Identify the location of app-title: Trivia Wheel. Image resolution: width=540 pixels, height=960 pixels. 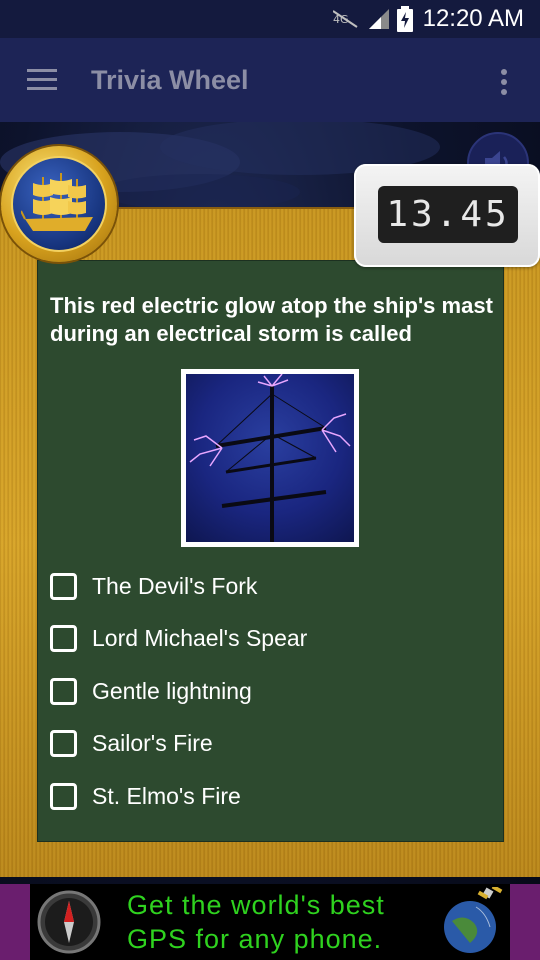
(170, 79).